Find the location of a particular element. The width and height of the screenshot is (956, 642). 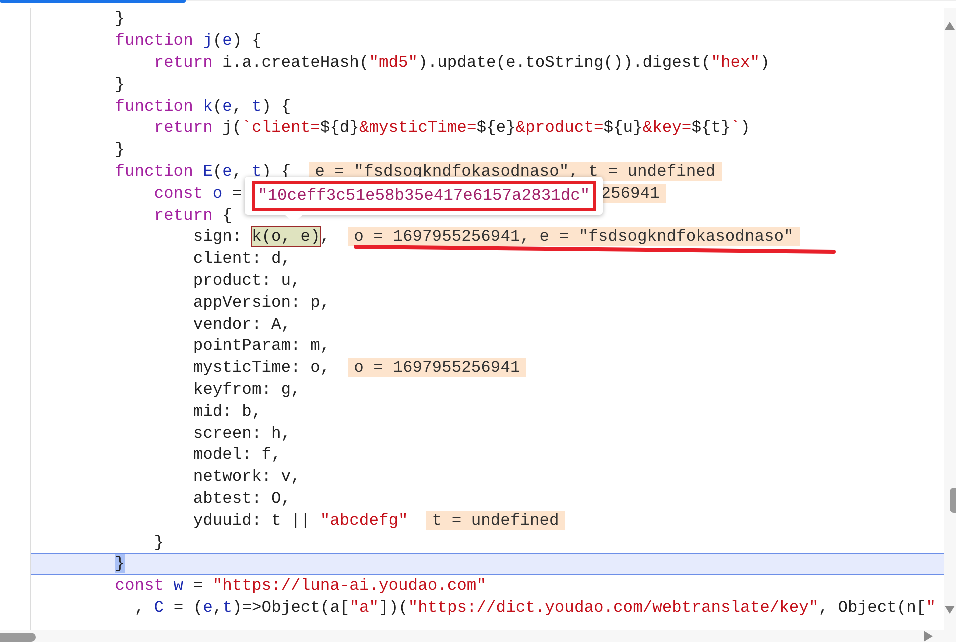

code-line: yduuid: t || "abcdefg" is located at coordinates (300, 520).